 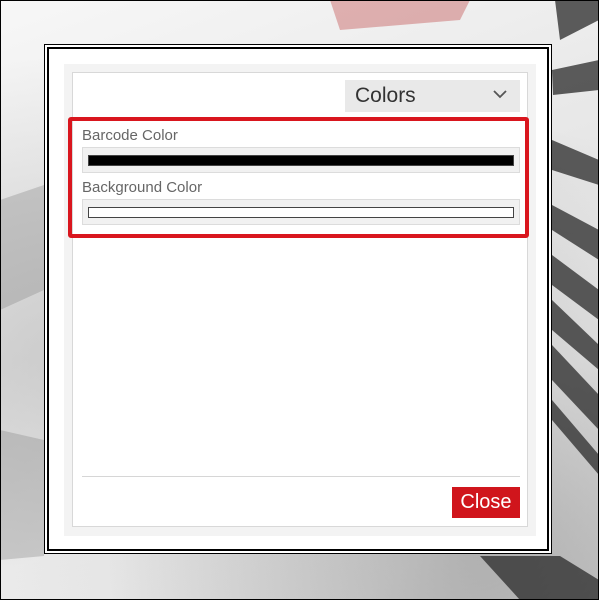 What do you see at coordinates (486, 502) in the screenshot?
I see `close-button: Close` at bounding box center [486, 502].